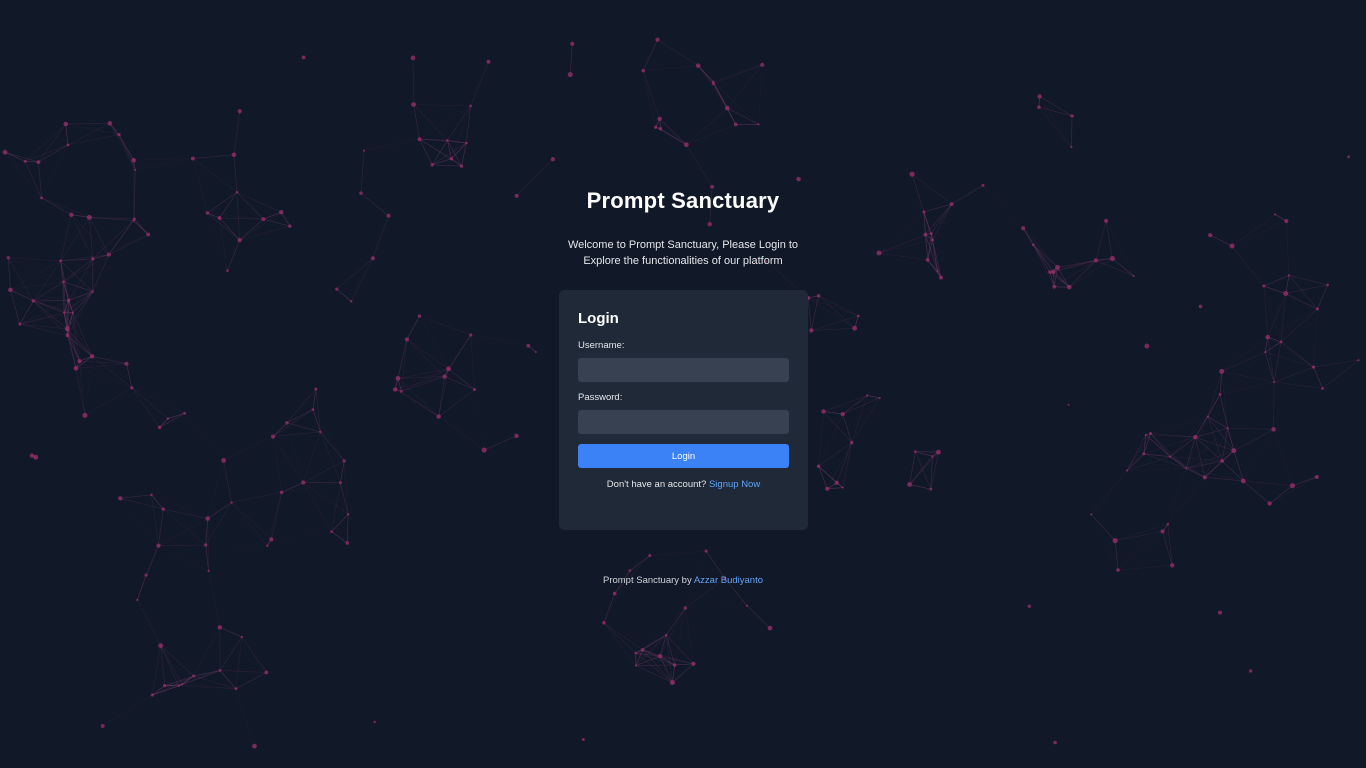  I want to click on footer: Prompt Sanctuary by Azzar Budiyanto, so click(683, 580).